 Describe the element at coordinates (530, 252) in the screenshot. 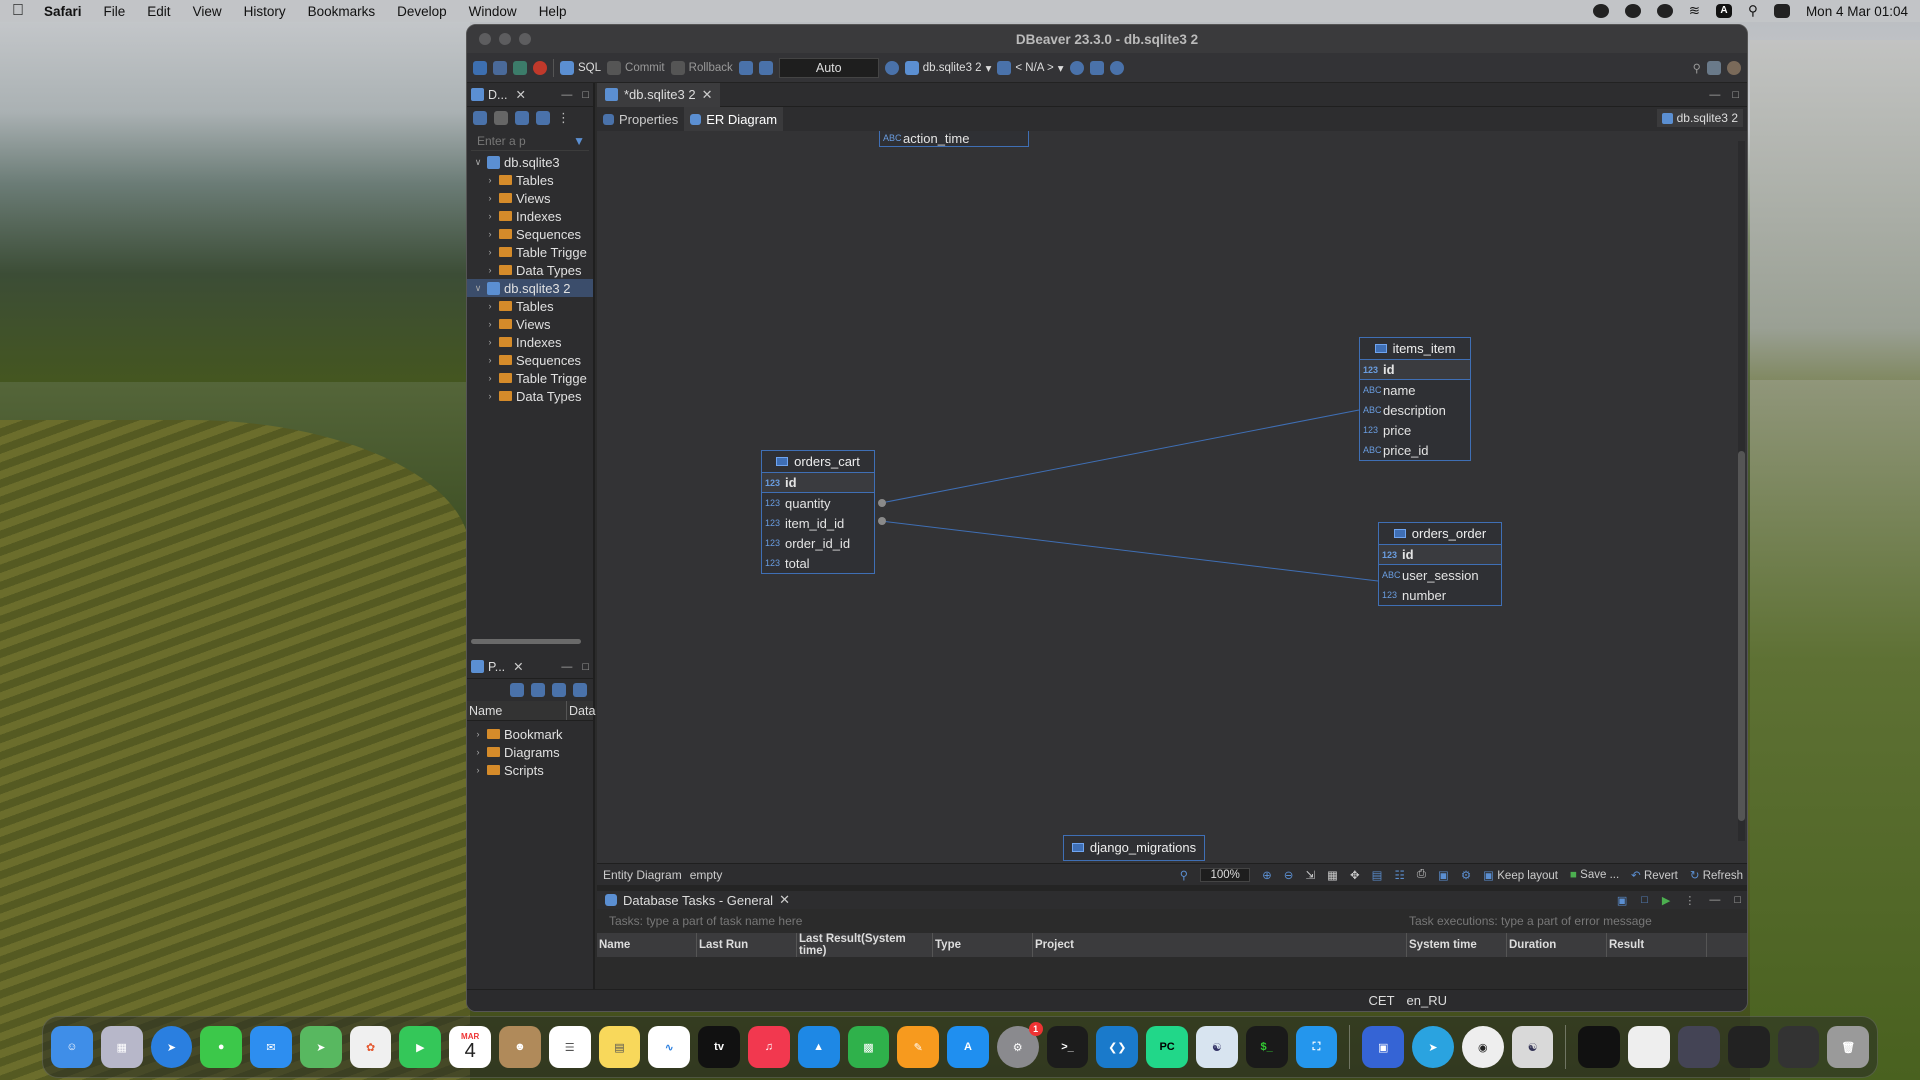

I see `tree-folder: › Table Trigge` at that location.